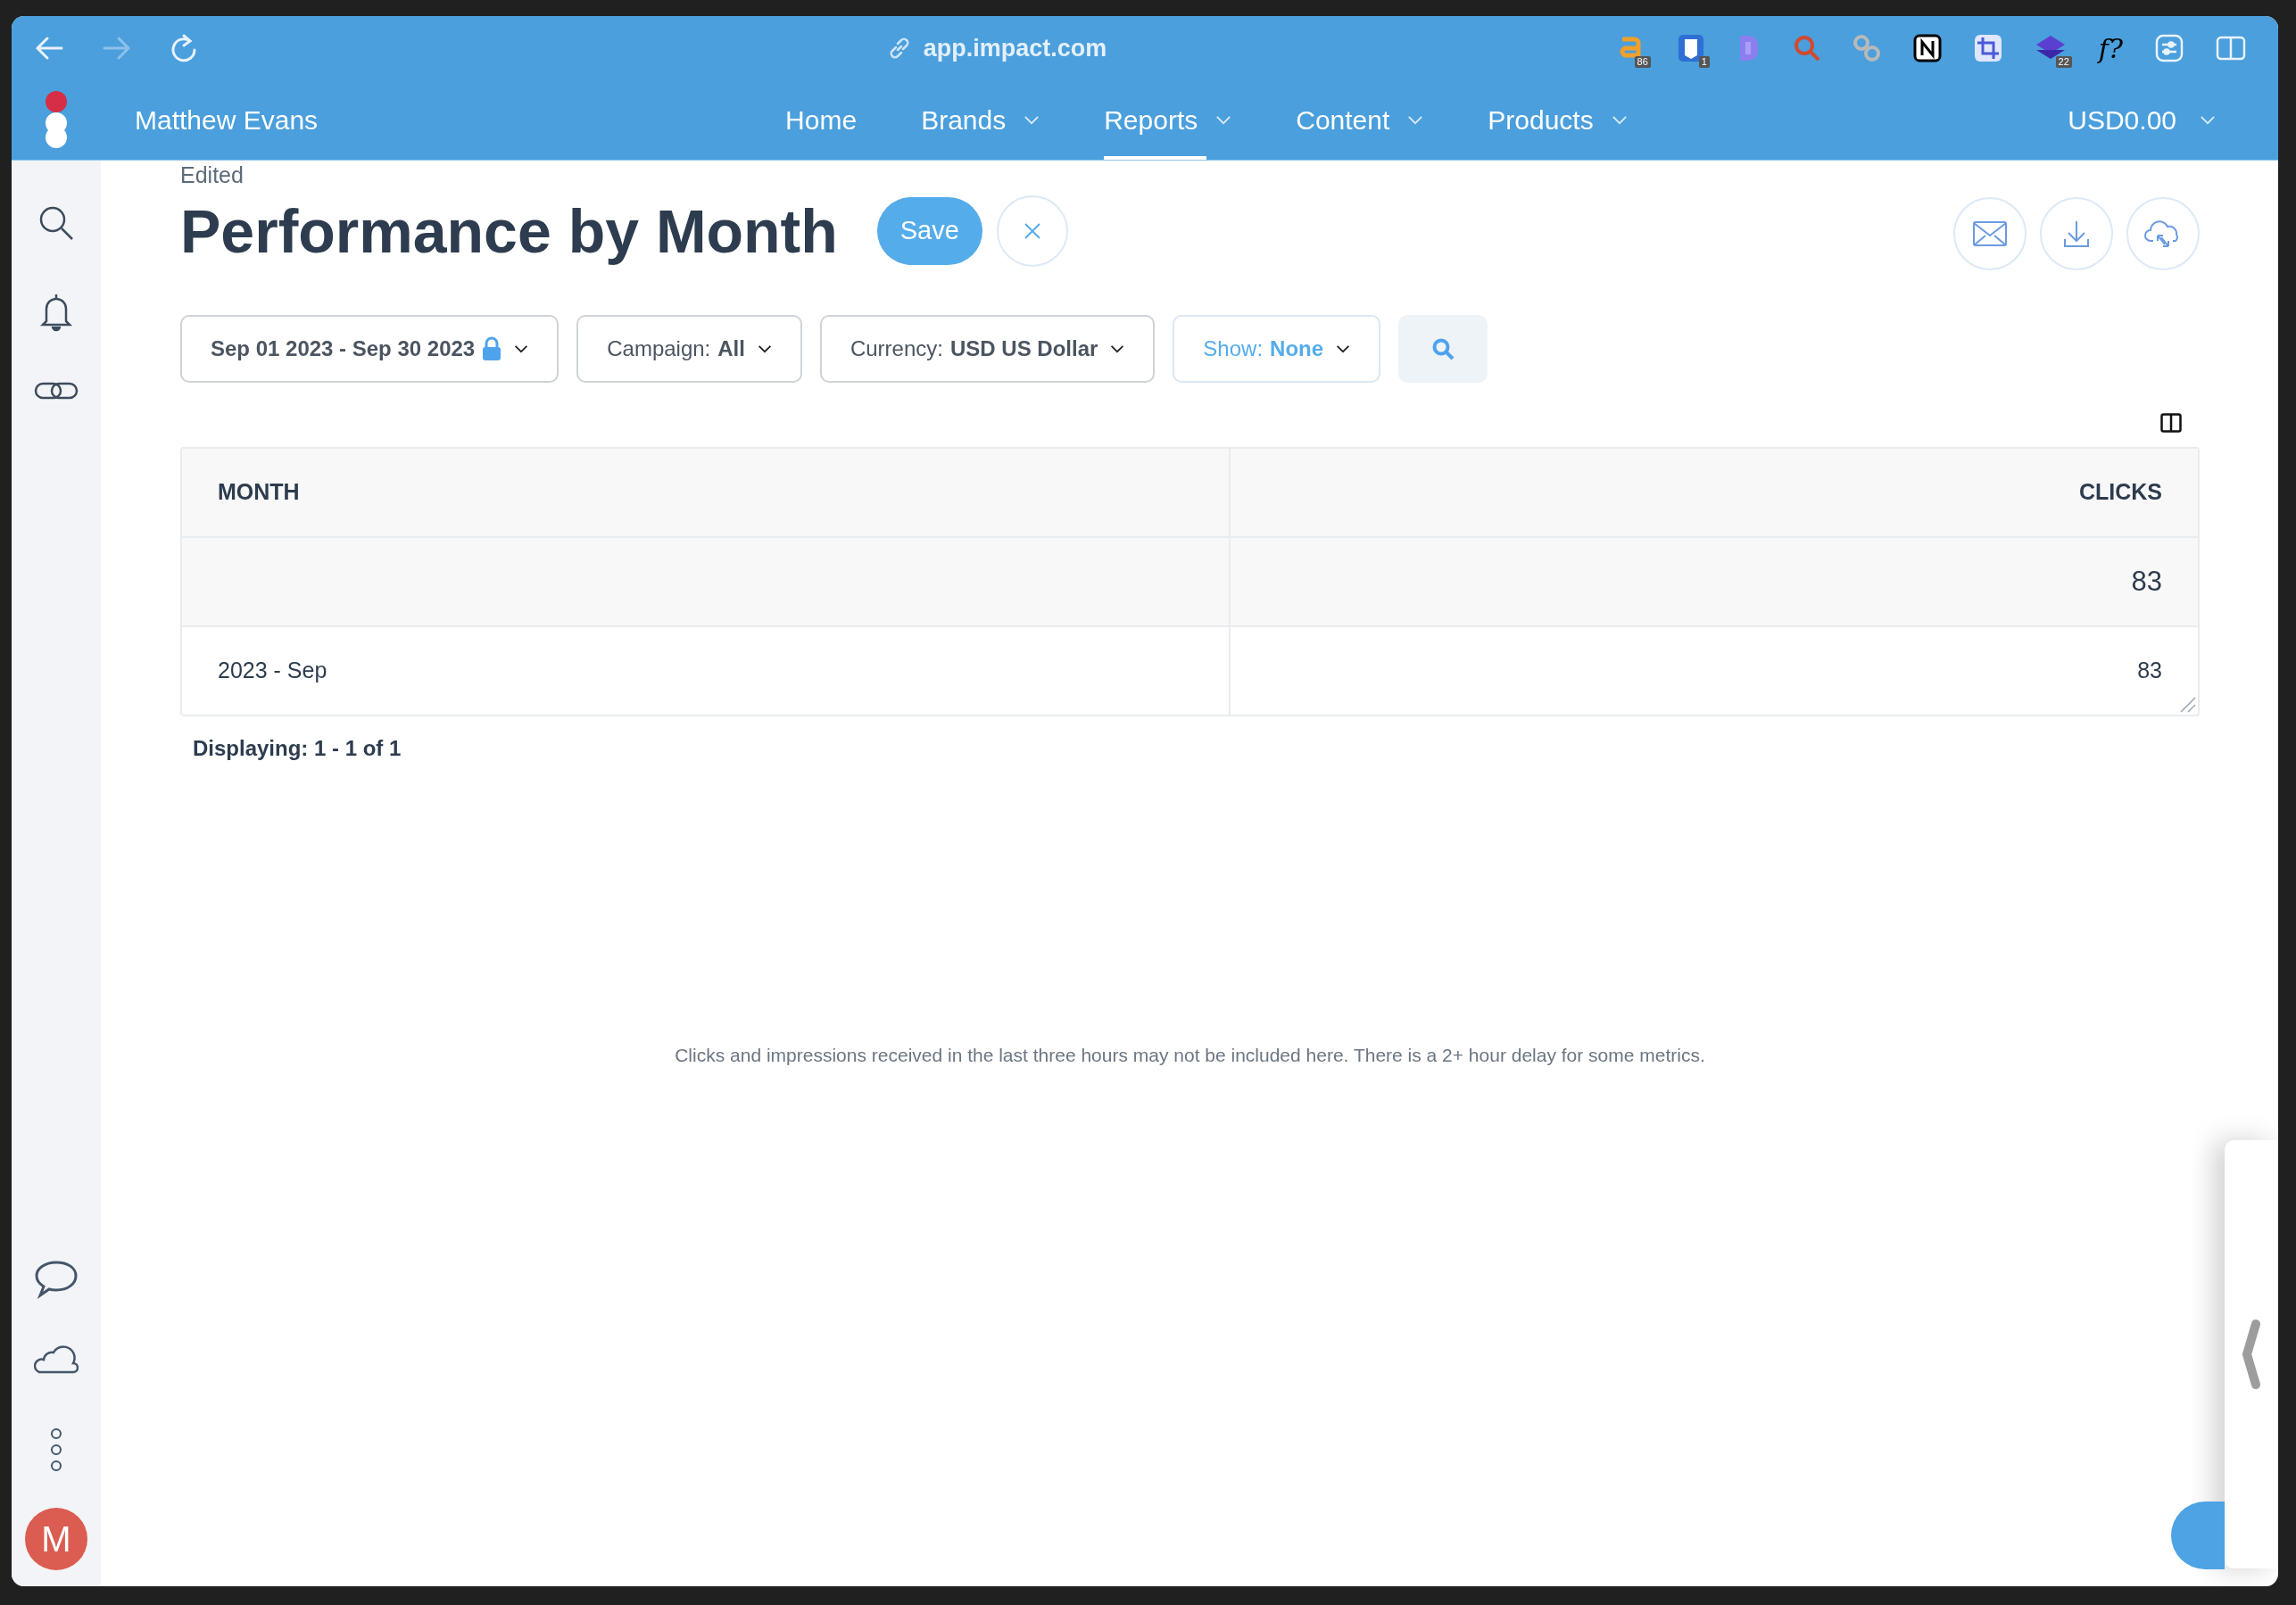  What do you see at coordinates (2120, 492) in the screenshot?
I see `column-header: CLICKS` at bounding box center [2120, 492].